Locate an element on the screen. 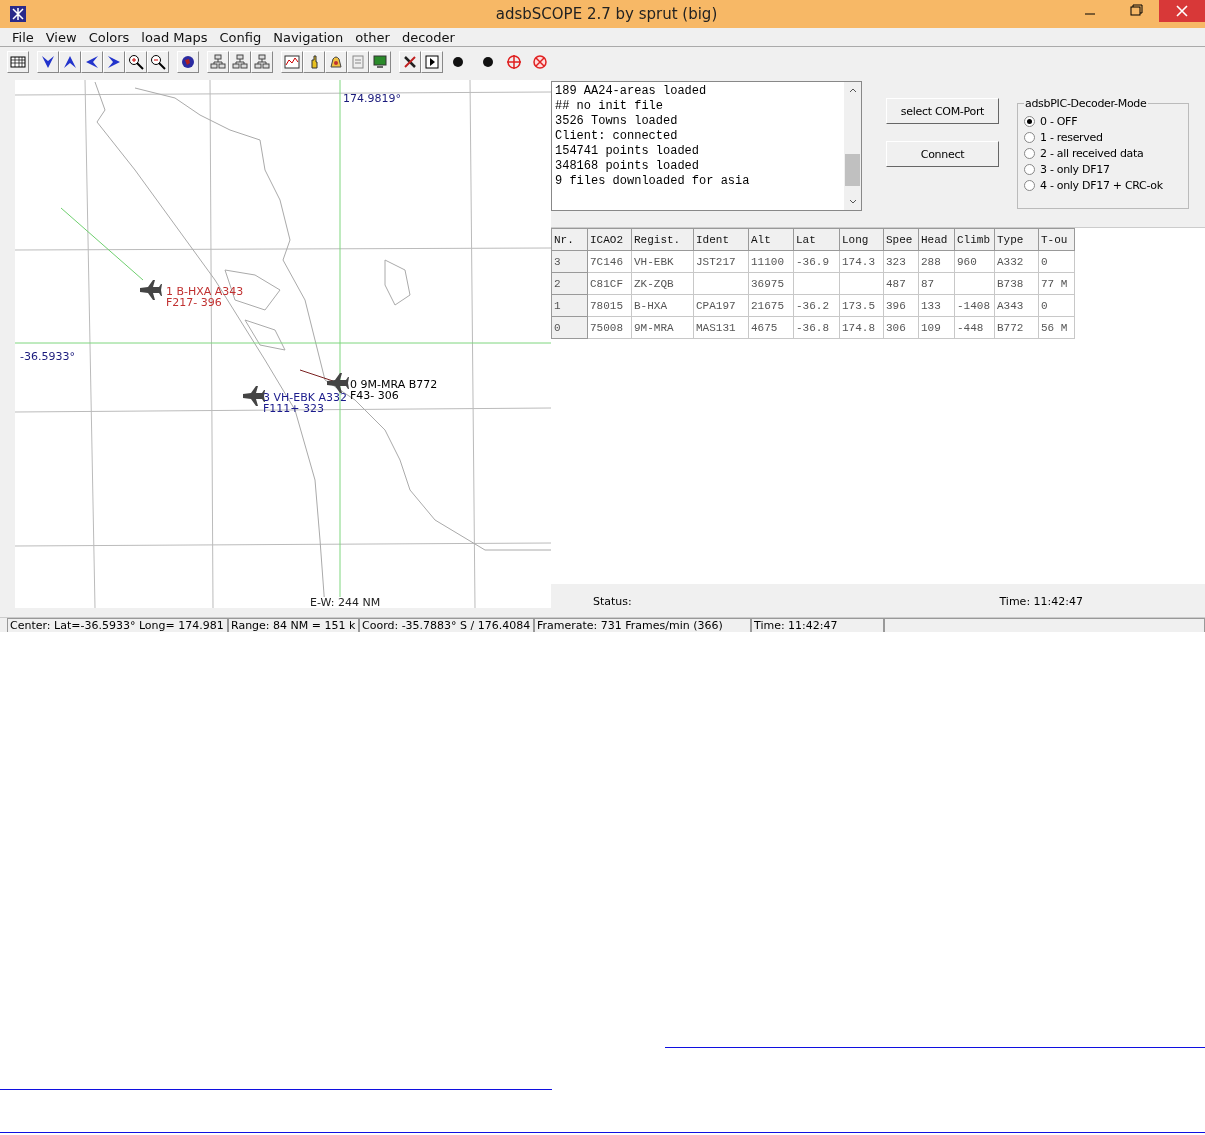 The height and width of the screenshot is (1135, 1205). zoom-out-icon is located at coordinates (158, 62).